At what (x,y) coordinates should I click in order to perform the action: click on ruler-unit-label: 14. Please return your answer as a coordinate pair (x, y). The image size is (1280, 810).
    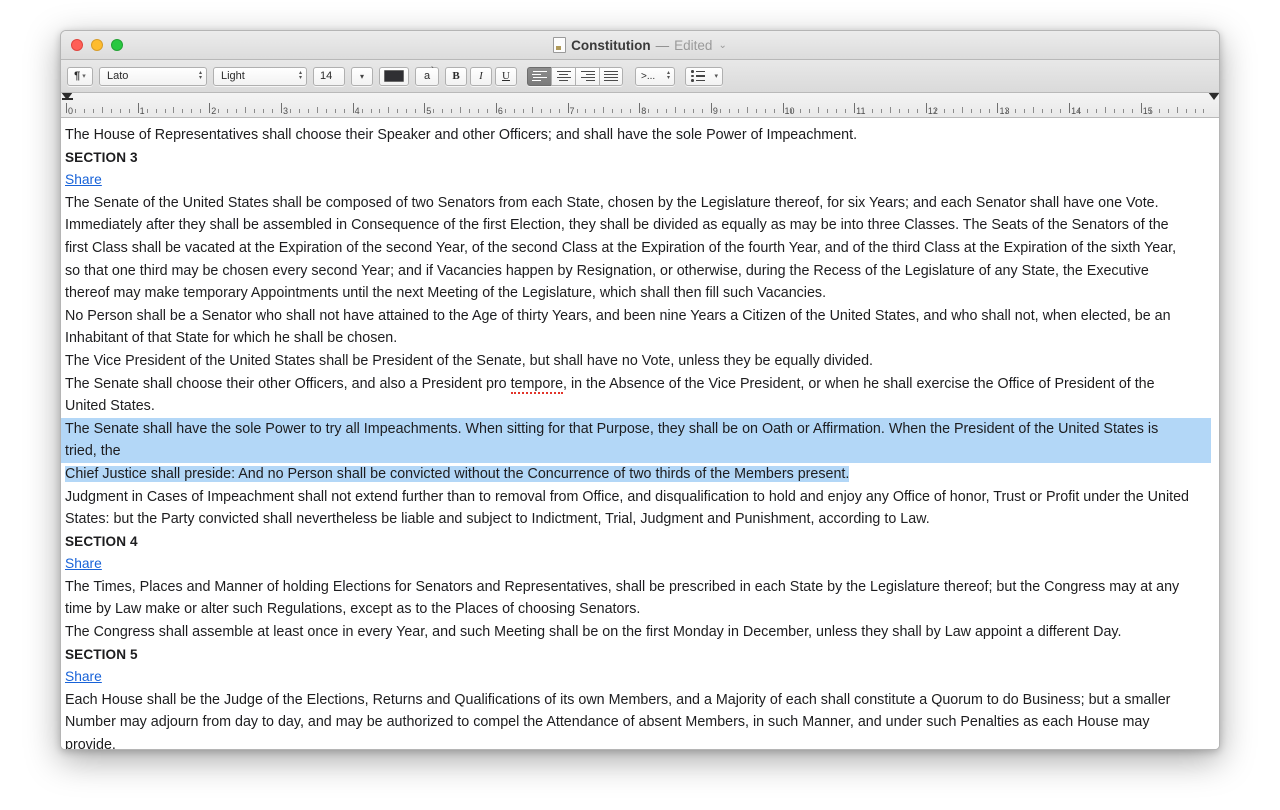
    Looking at the image, I should click on (1076, 111).